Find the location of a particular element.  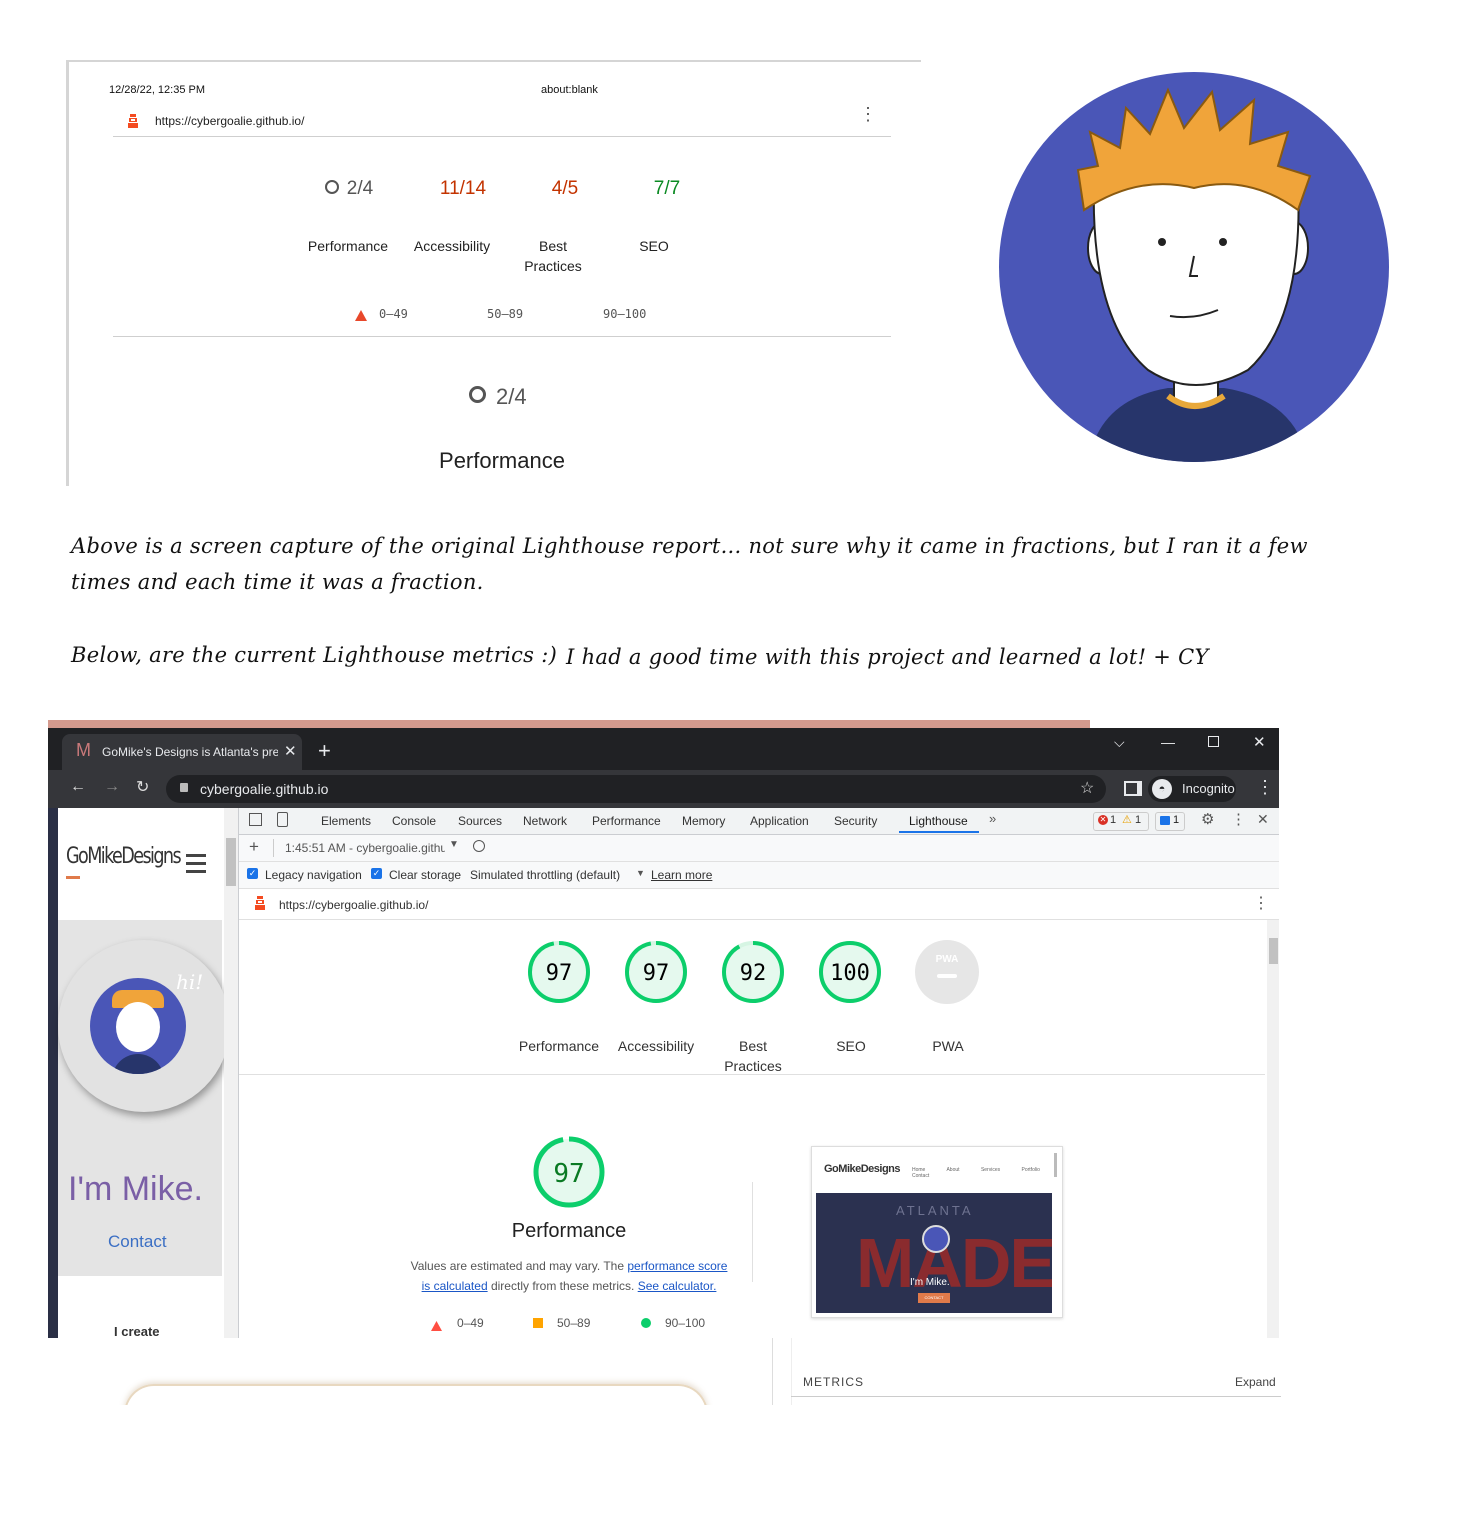

reload-icon: ↻ is located at coordinates (142, 787).